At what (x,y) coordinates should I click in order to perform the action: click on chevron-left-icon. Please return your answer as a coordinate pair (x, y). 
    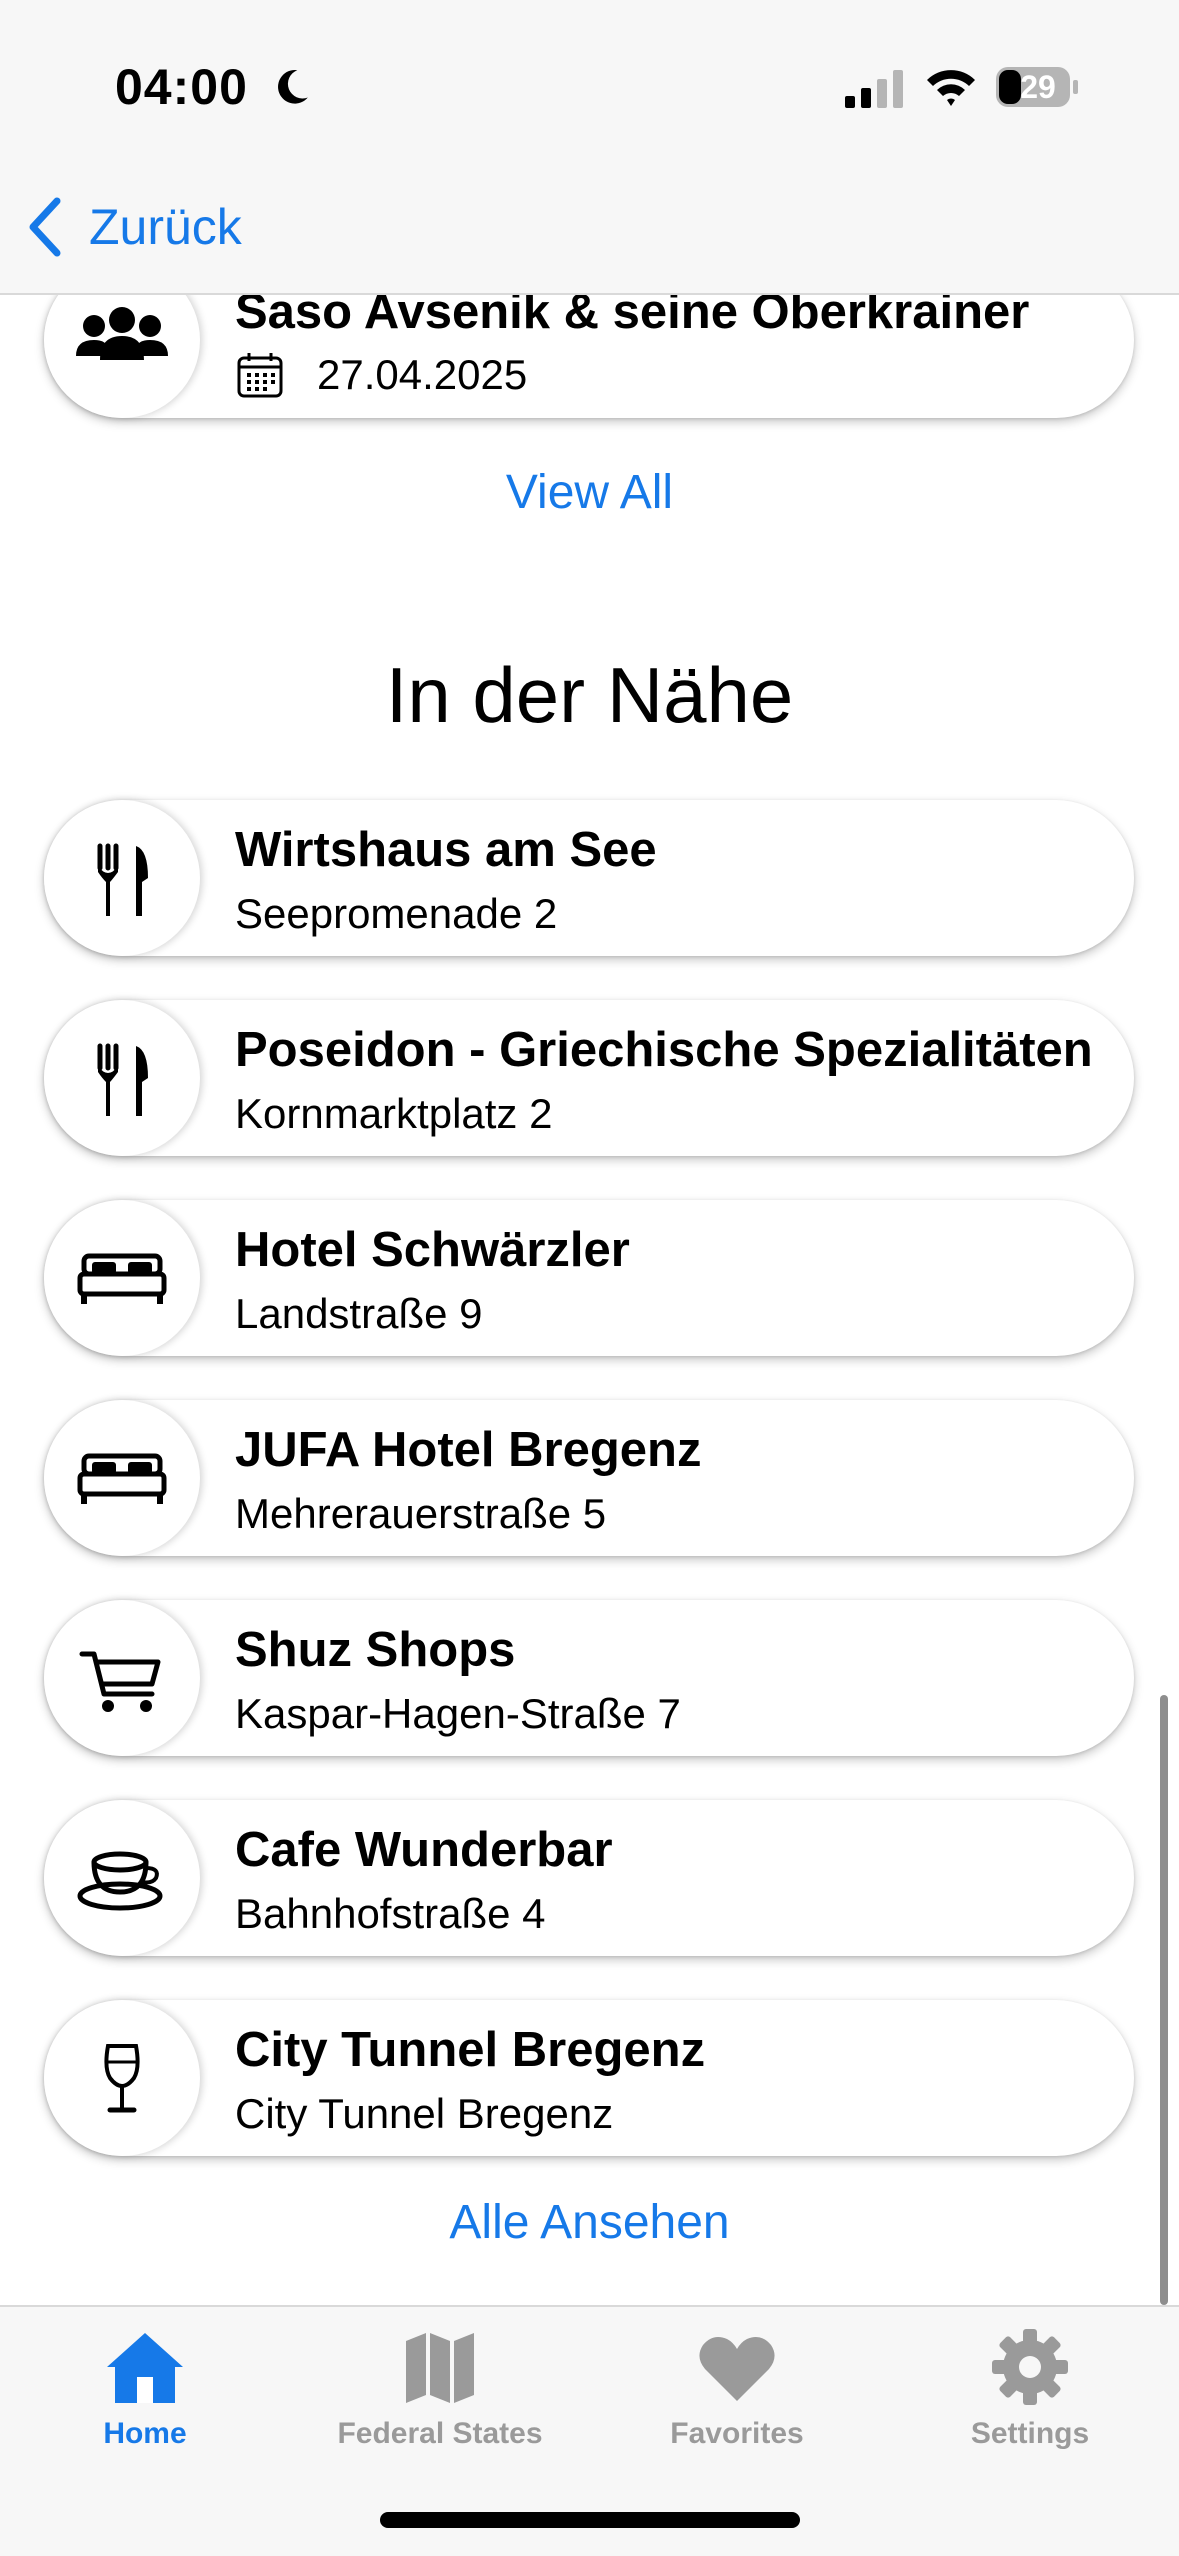
    Looking at the image, I should click on (45, 227).